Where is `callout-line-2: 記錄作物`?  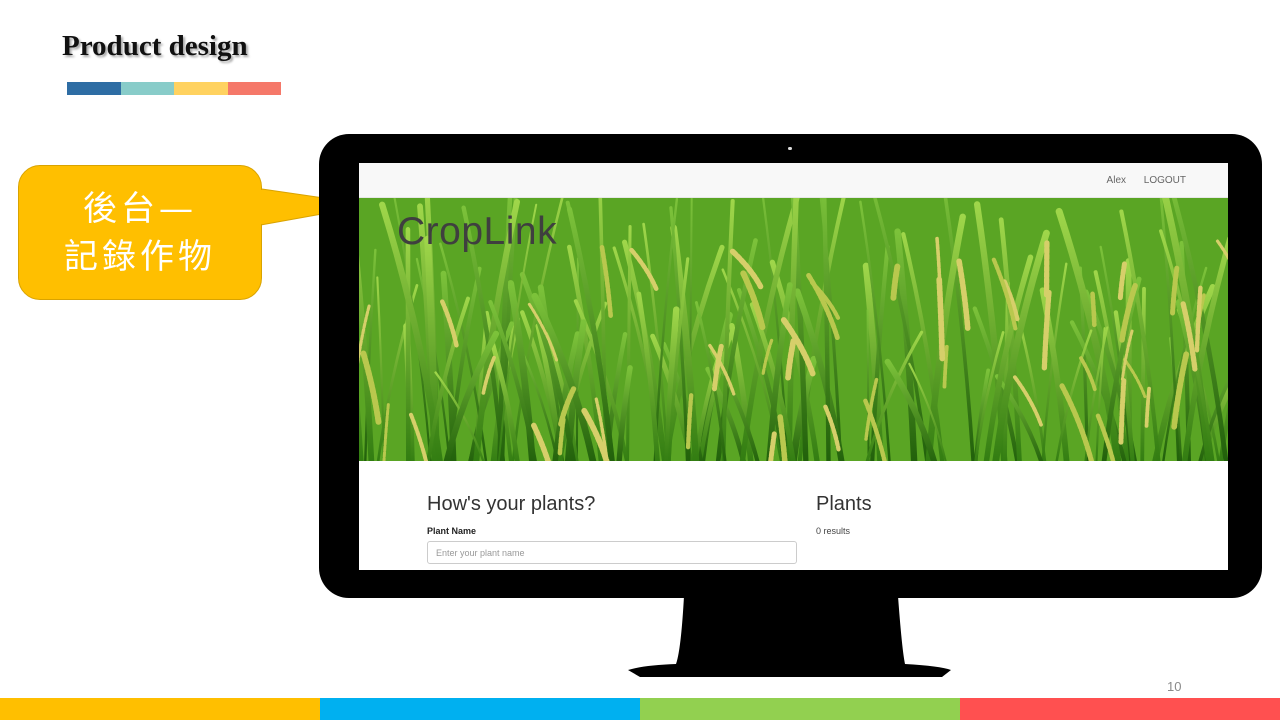 callout-line-2: 記錄作物 is located at coordinates (140, 256).